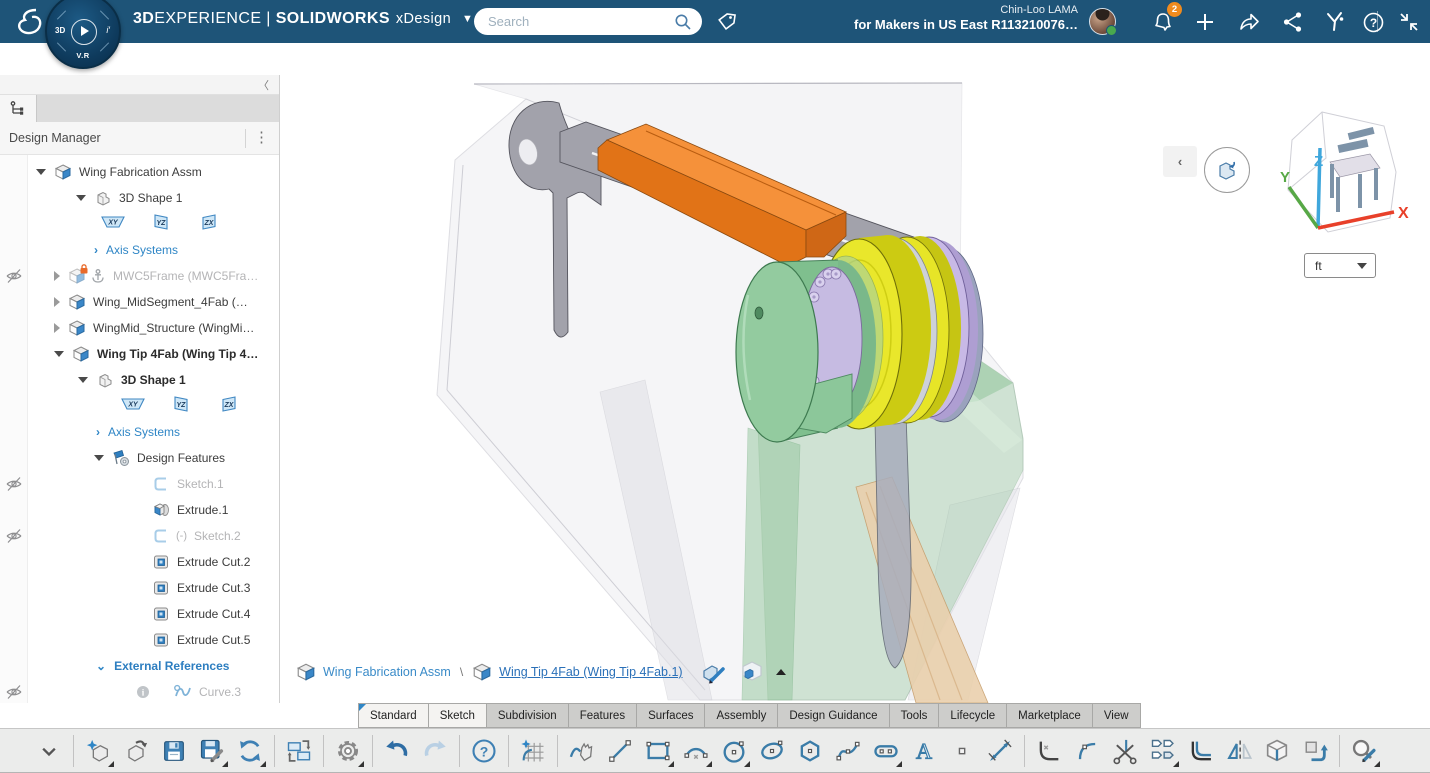  What do you see at coordinates (139, 614) in the screenshot?
I see `tree-item-extrude-cut-4: Extrude Cut.4` at bounding box center [139, 614].